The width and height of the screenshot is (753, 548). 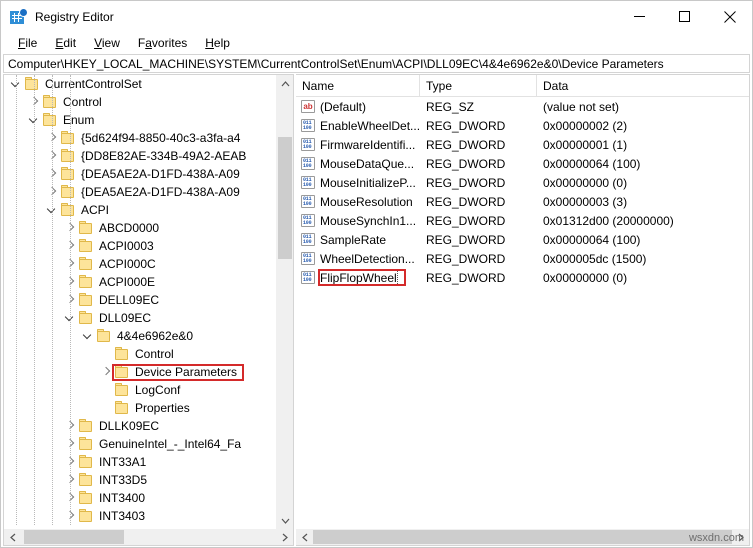 I want to click on menu-item-favorites-label: vorites, so click(x=169, y=43).